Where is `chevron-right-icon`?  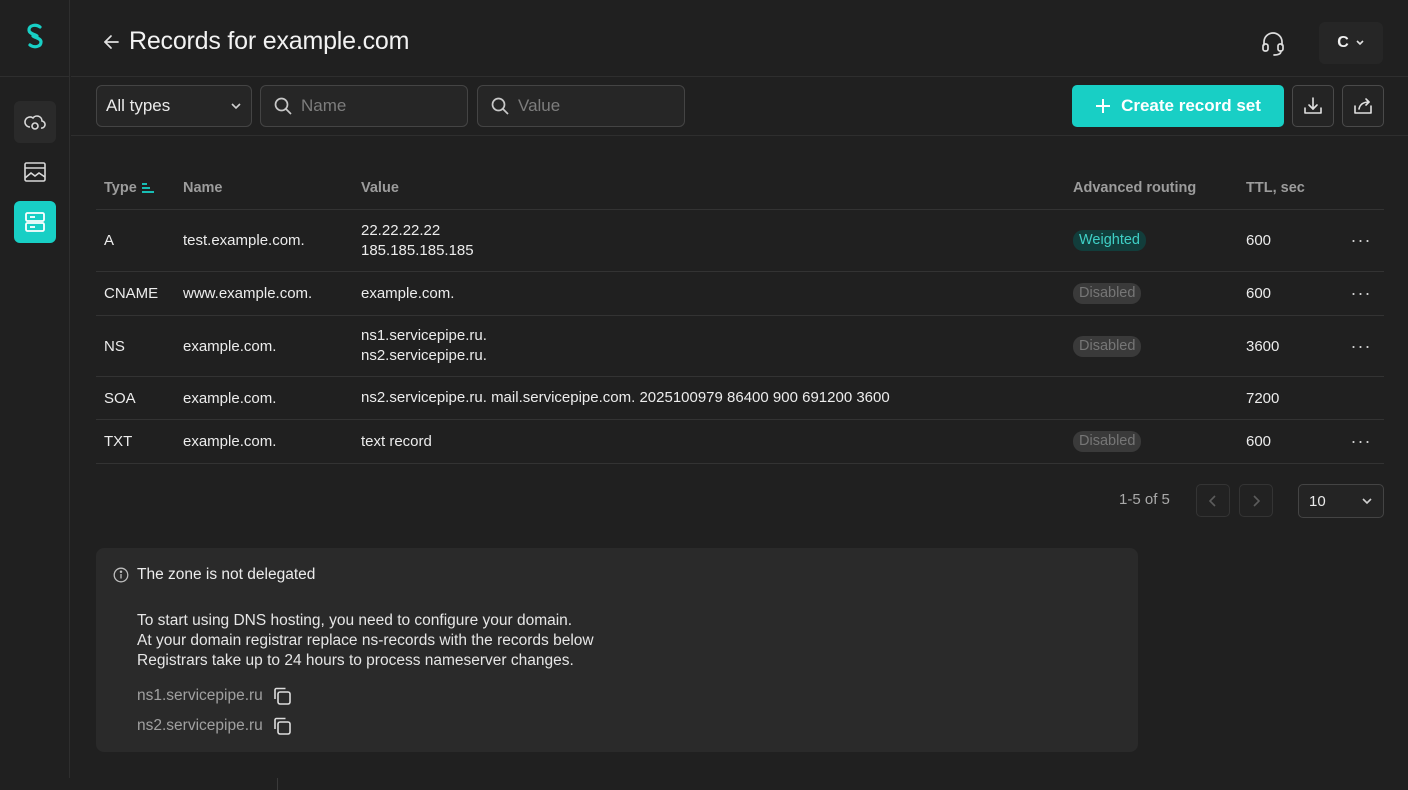
chevron-right-icon is located at coordinates (1256, 500).